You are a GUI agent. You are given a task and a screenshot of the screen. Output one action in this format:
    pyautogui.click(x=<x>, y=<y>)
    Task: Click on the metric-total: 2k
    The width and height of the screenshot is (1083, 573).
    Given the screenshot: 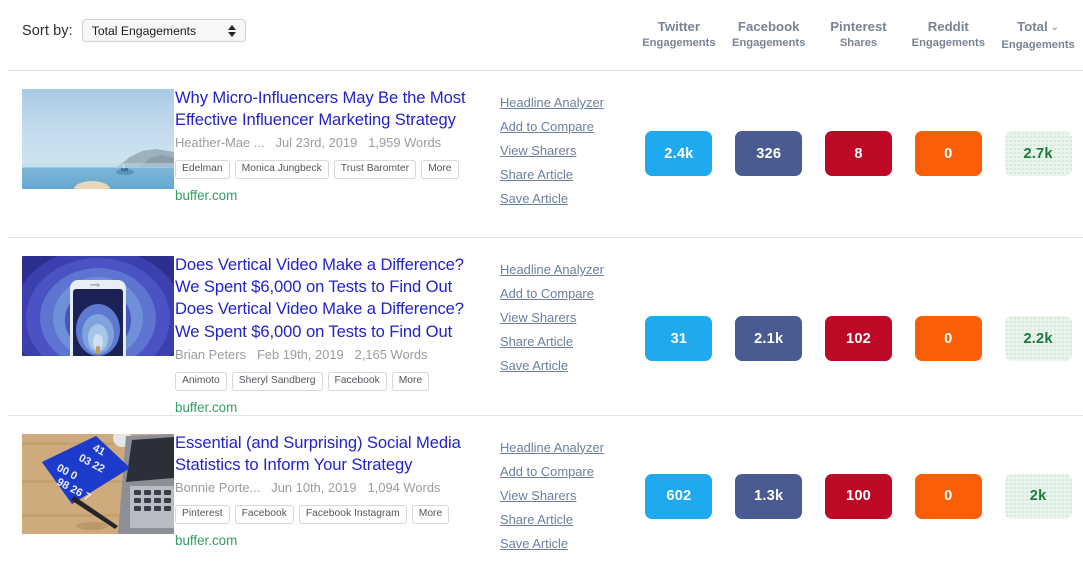 What is the action you would take?
    pyautogui.click(x=1038, y=496)
    